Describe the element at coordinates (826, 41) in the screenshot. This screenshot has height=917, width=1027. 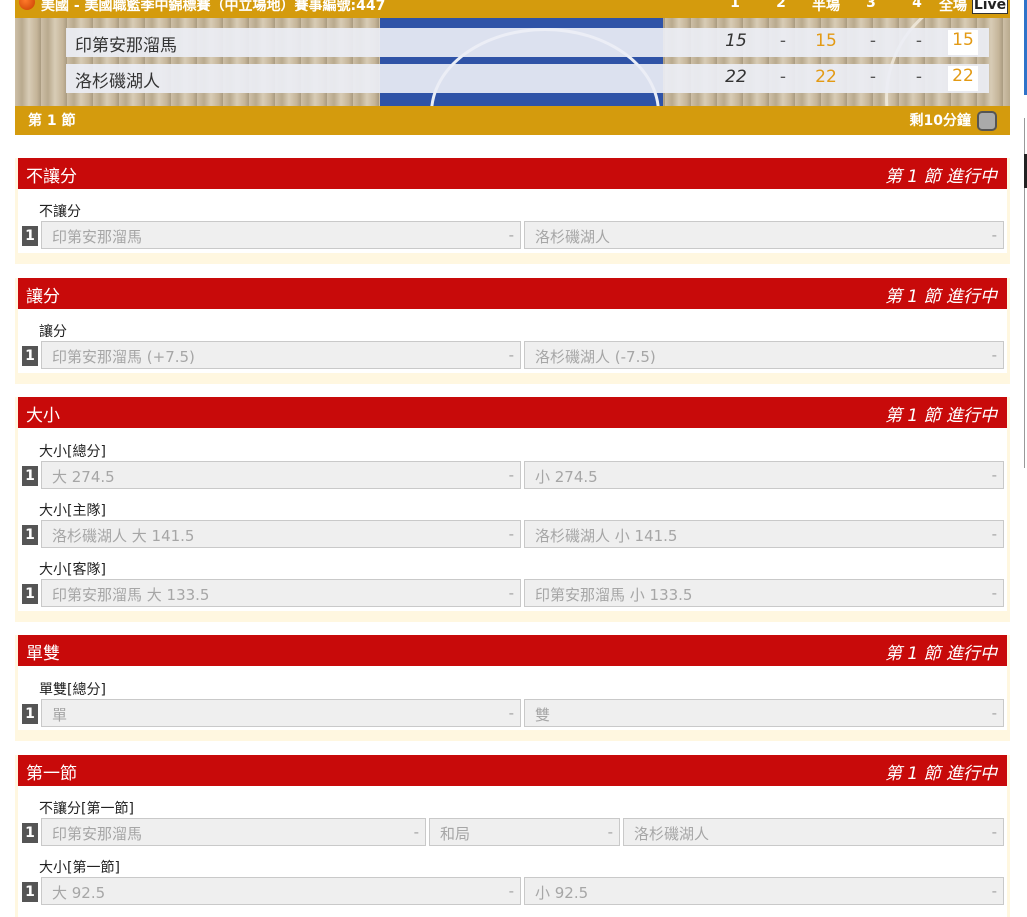
I see `score-half: 15` at that location.